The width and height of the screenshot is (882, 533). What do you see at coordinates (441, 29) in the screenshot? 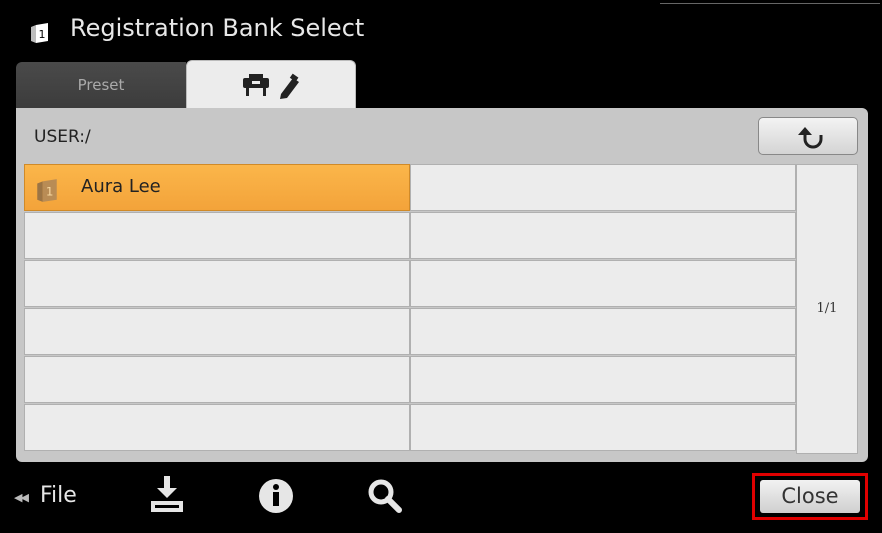
I see `title-bar: 1 Registration Bank Select` at bounding box center [441, 29].